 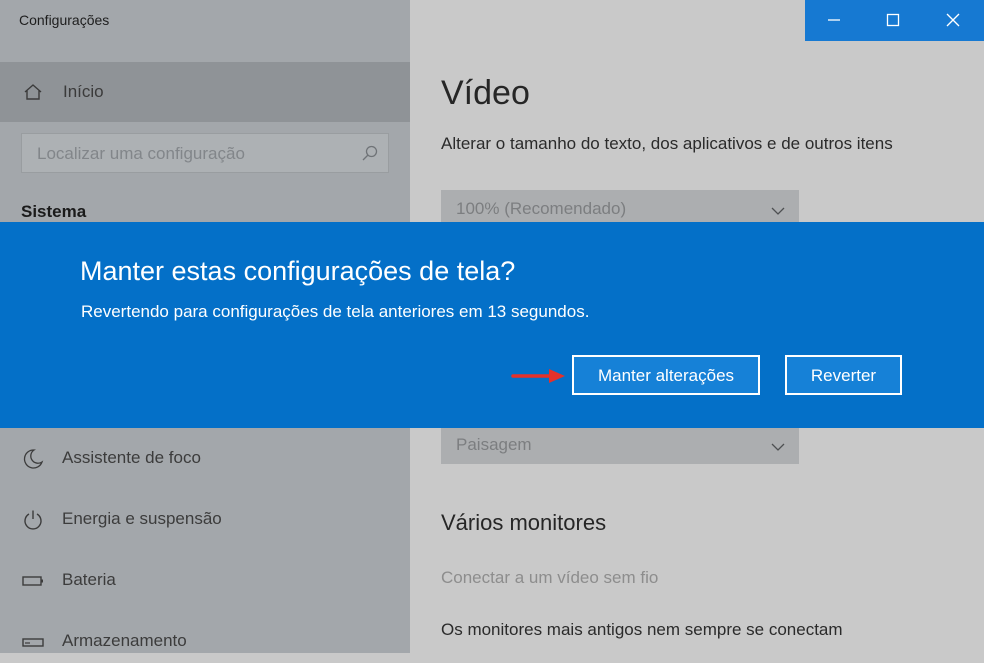 What do you see at coordinates (620, 445) in the screenshot?
I see `orientation-dropdown: Paisagem` at bounding box center [620, 445].